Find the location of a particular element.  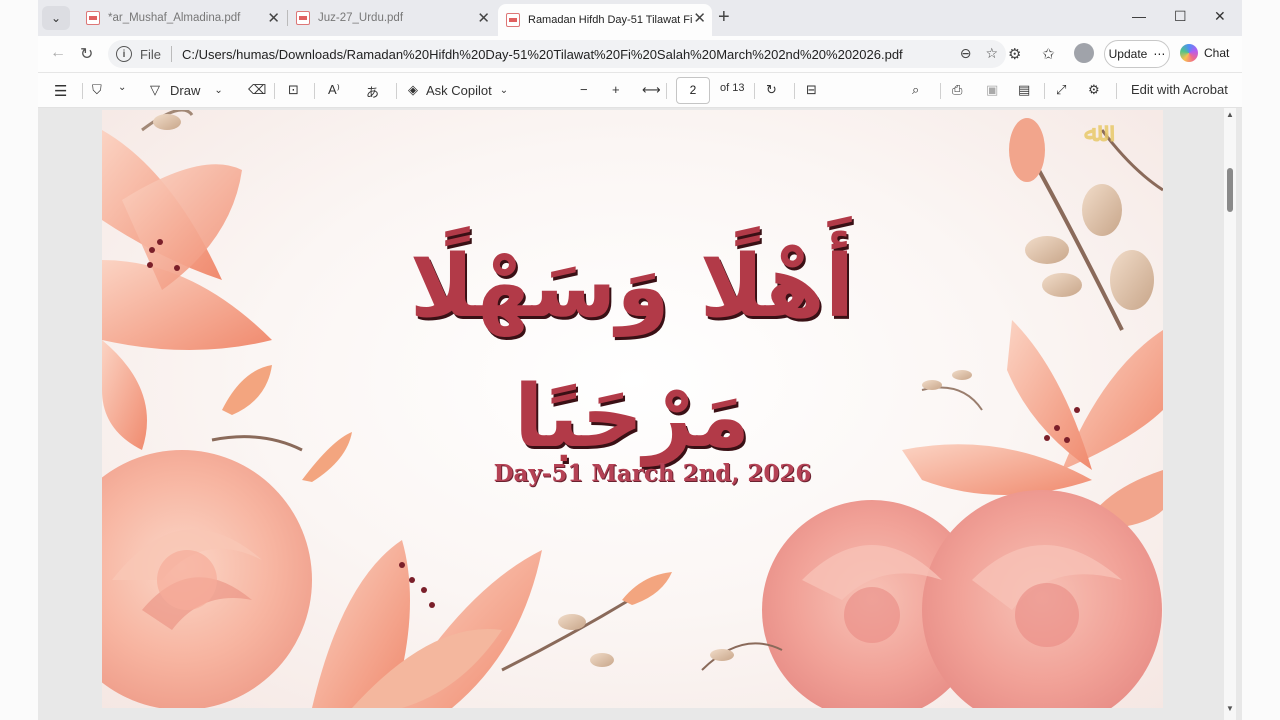

desktop-left-edge is located at coordinates (19, 360).